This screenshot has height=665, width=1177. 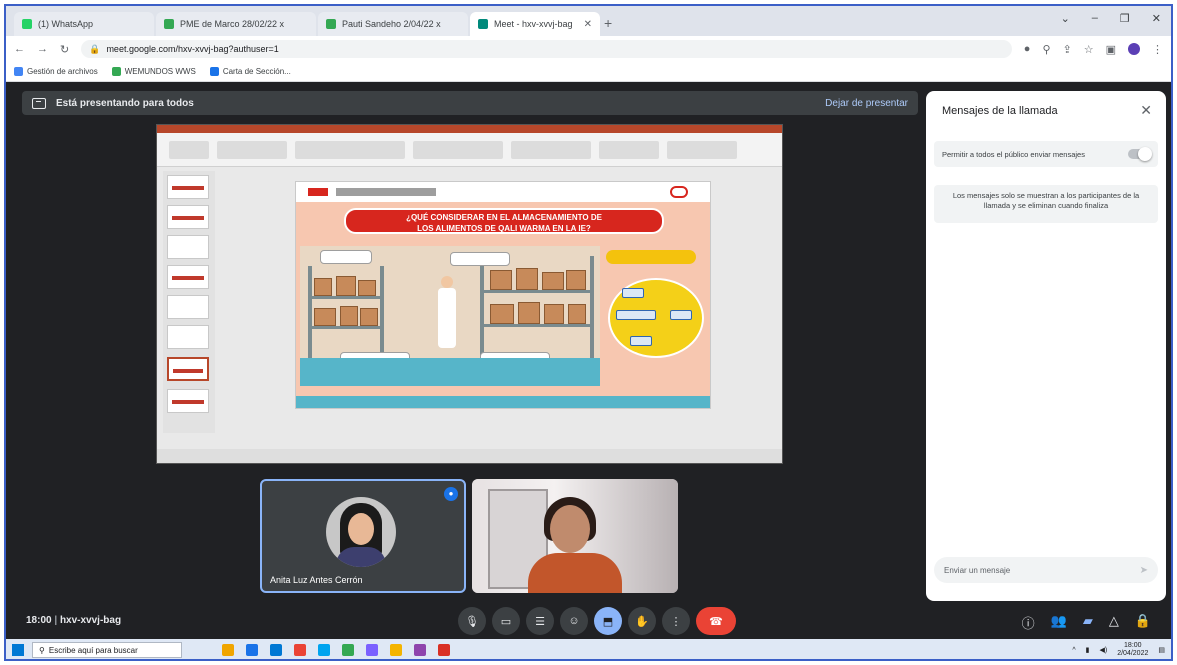 I want to click on slide-title-line: ¿QUÉ CONSIDERAR EN EL ALMACENAMIENTO DE, so click(x=504, y=217).